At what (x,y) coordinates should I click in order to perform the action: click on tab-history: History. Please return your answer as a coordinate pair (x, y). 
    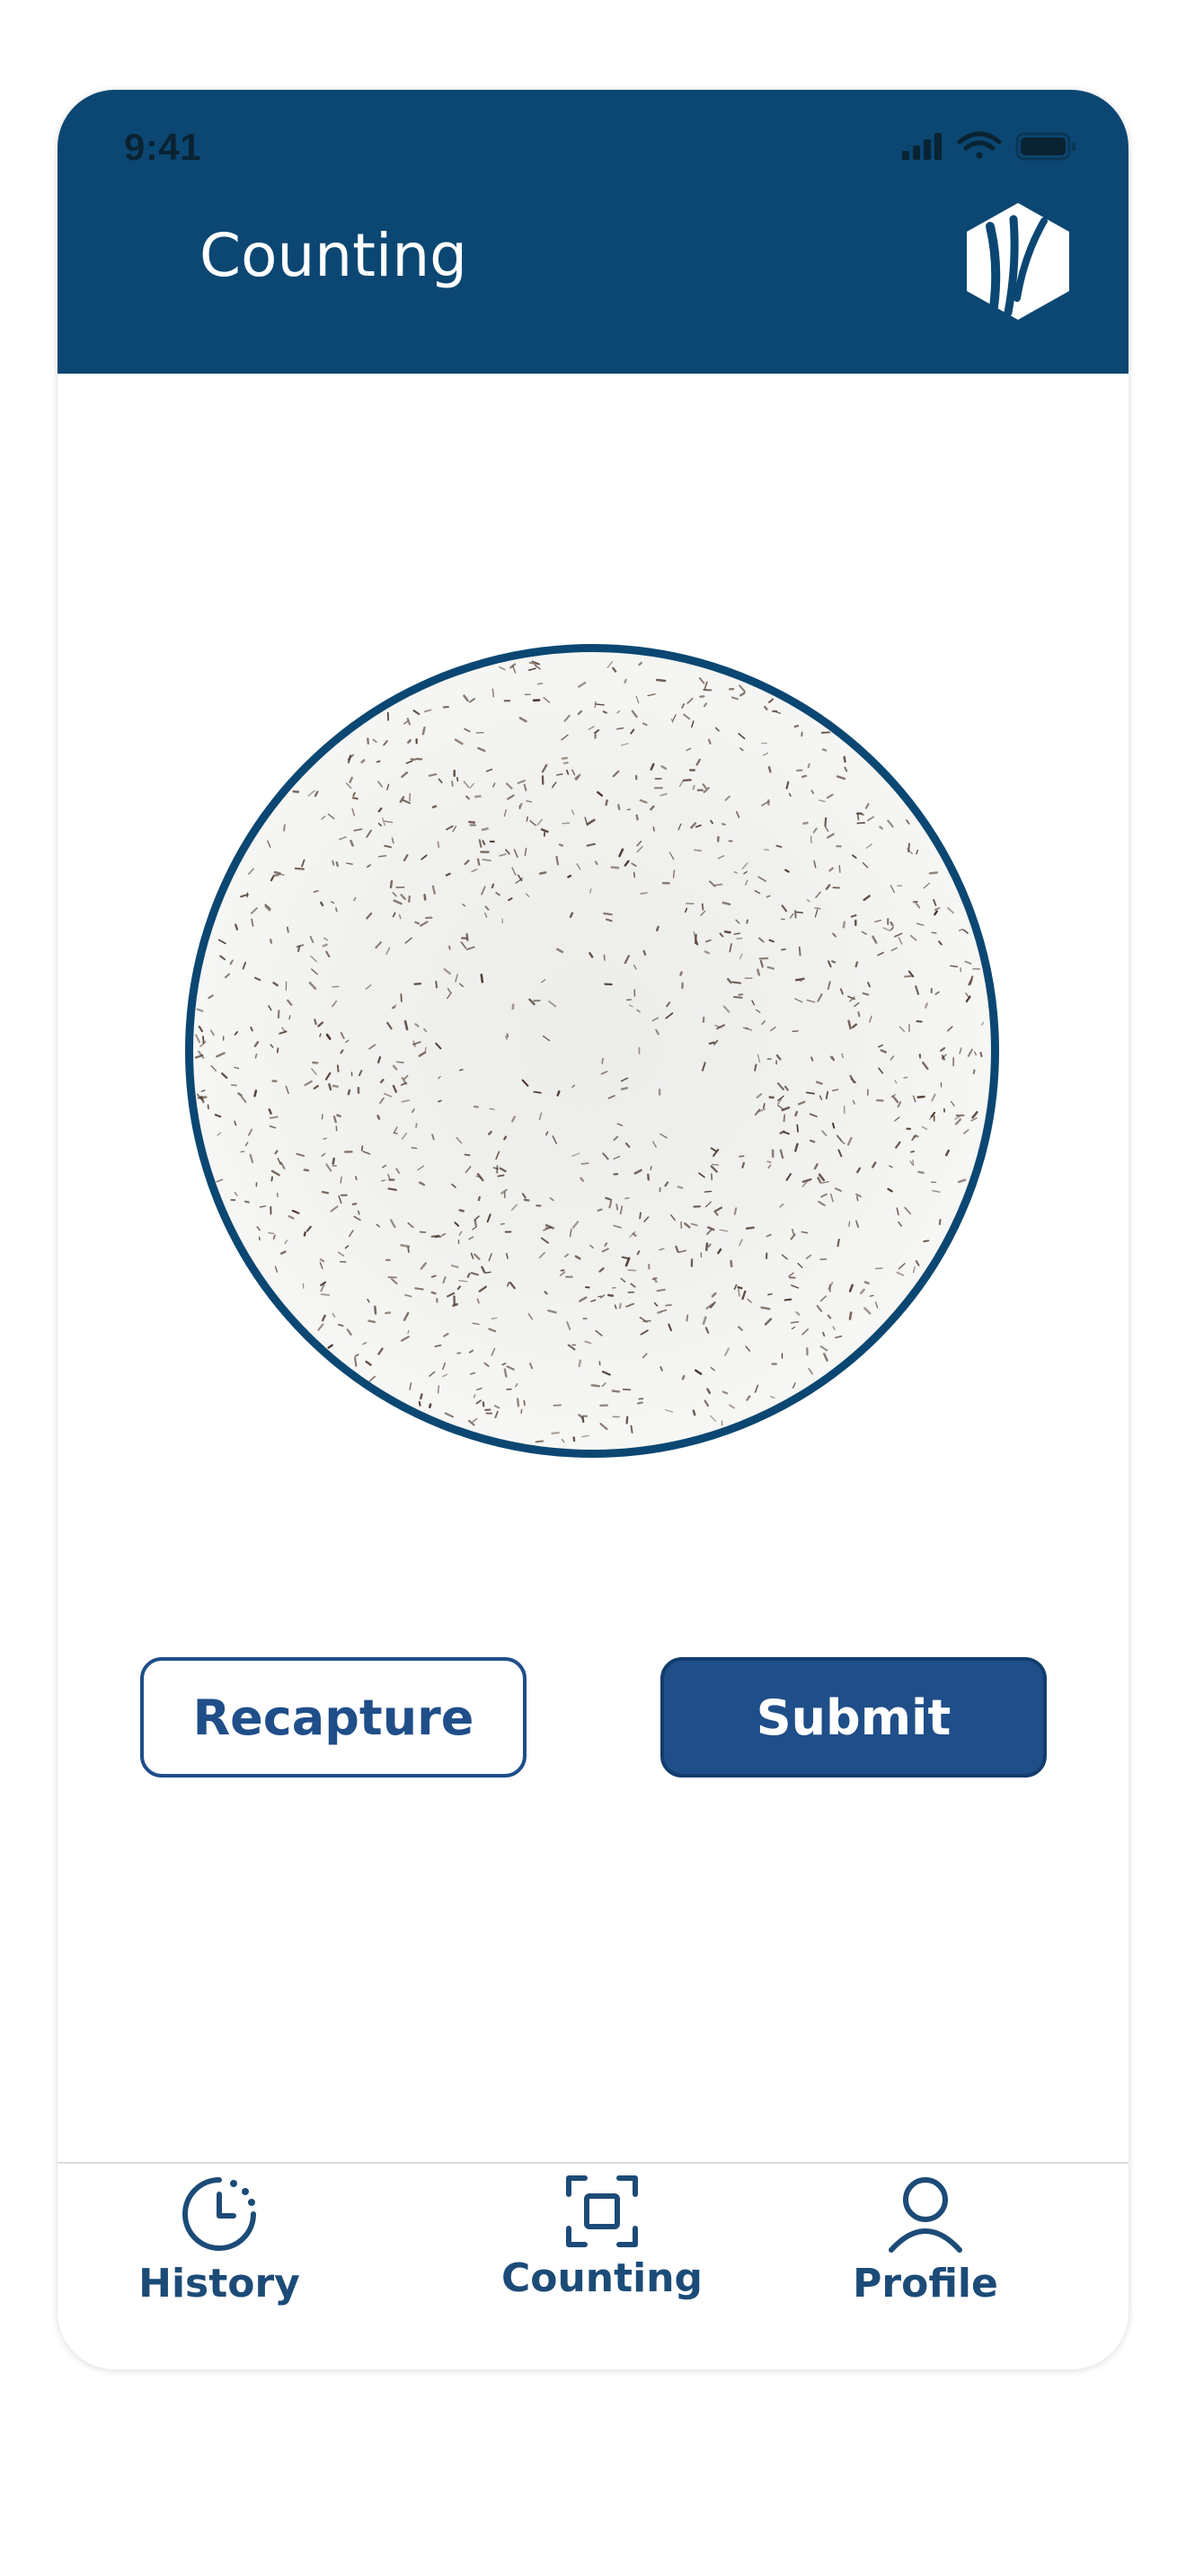
    Looking at the image, I should click on (219, 2266).